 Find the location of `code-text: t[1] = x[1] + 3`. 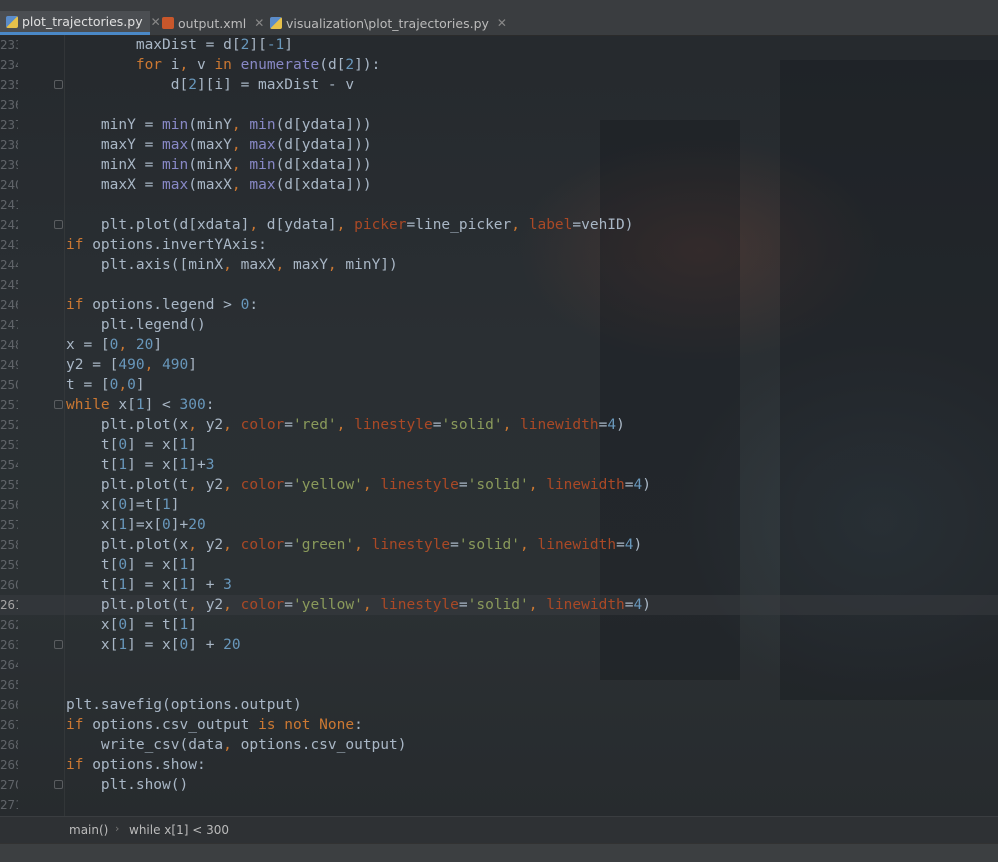

code-text: t[1] = x[1] + 3 is located at coordinates (149, 585).